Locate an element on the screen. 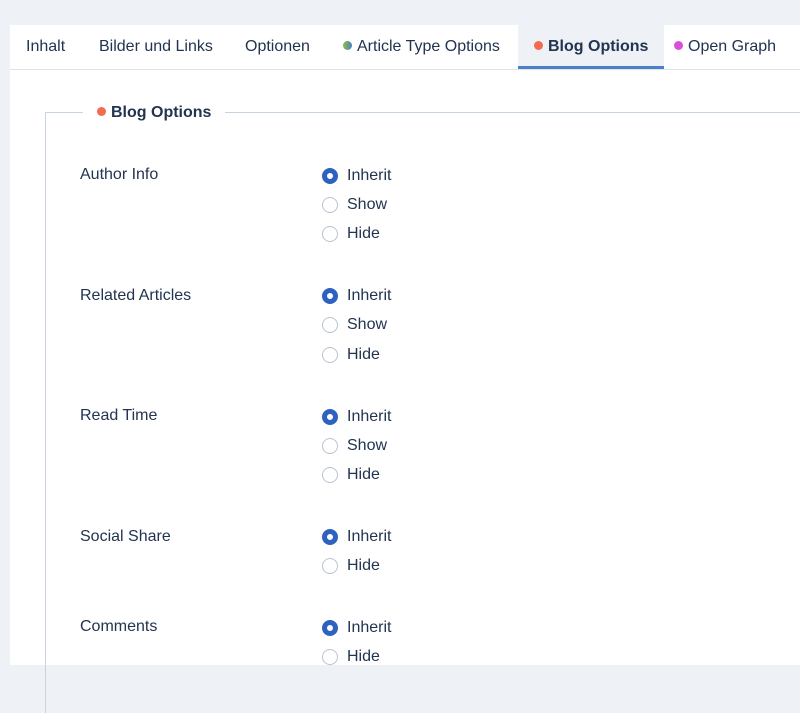 This screenshot has height=713, width=800. legend-label: Blog Options is located at coordinates (161, 112).